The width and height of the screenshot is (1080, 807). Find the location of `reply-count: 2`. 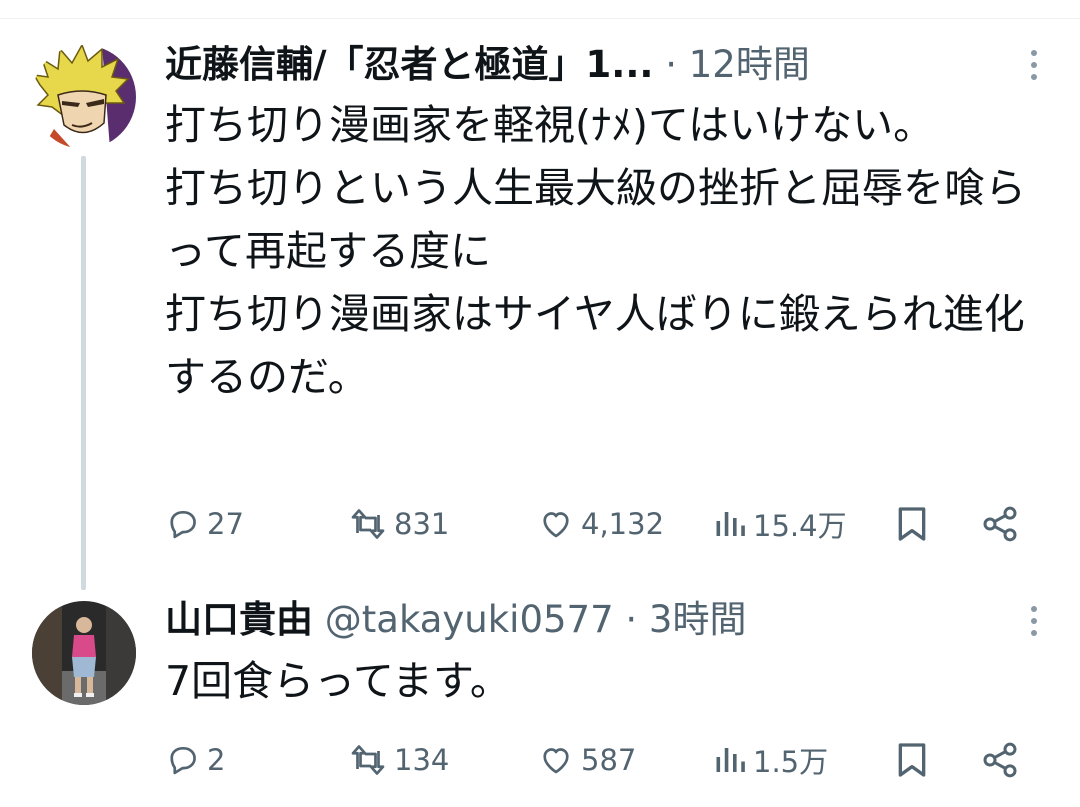

reply-count: 2 is located at coordinates (216, 760).